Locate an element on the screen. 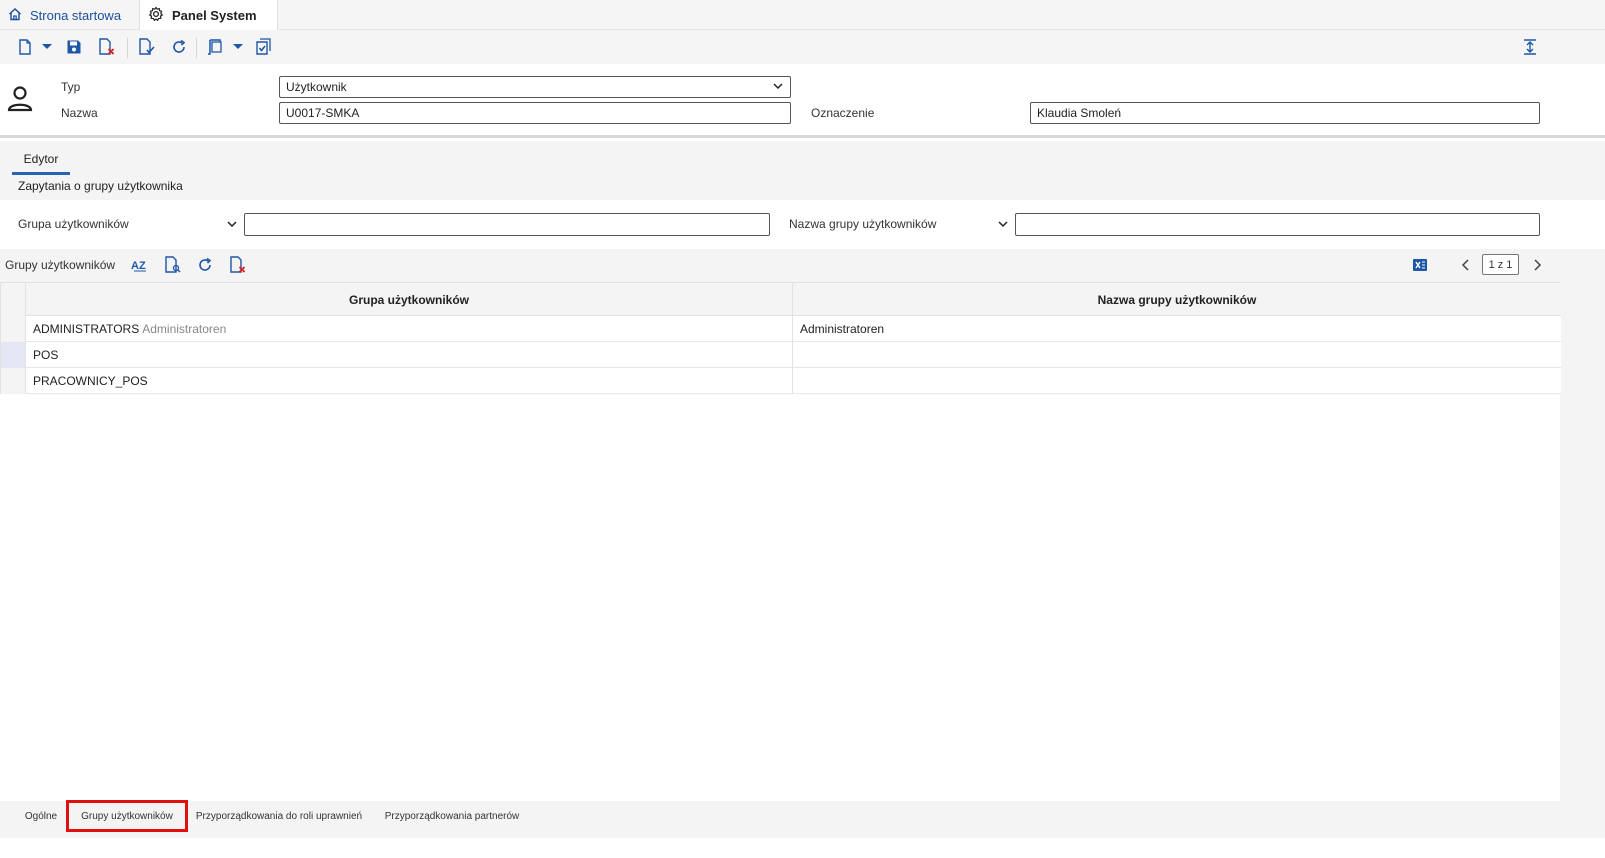  tab-panel-system: Panel System is located at coordinates (208, 15).